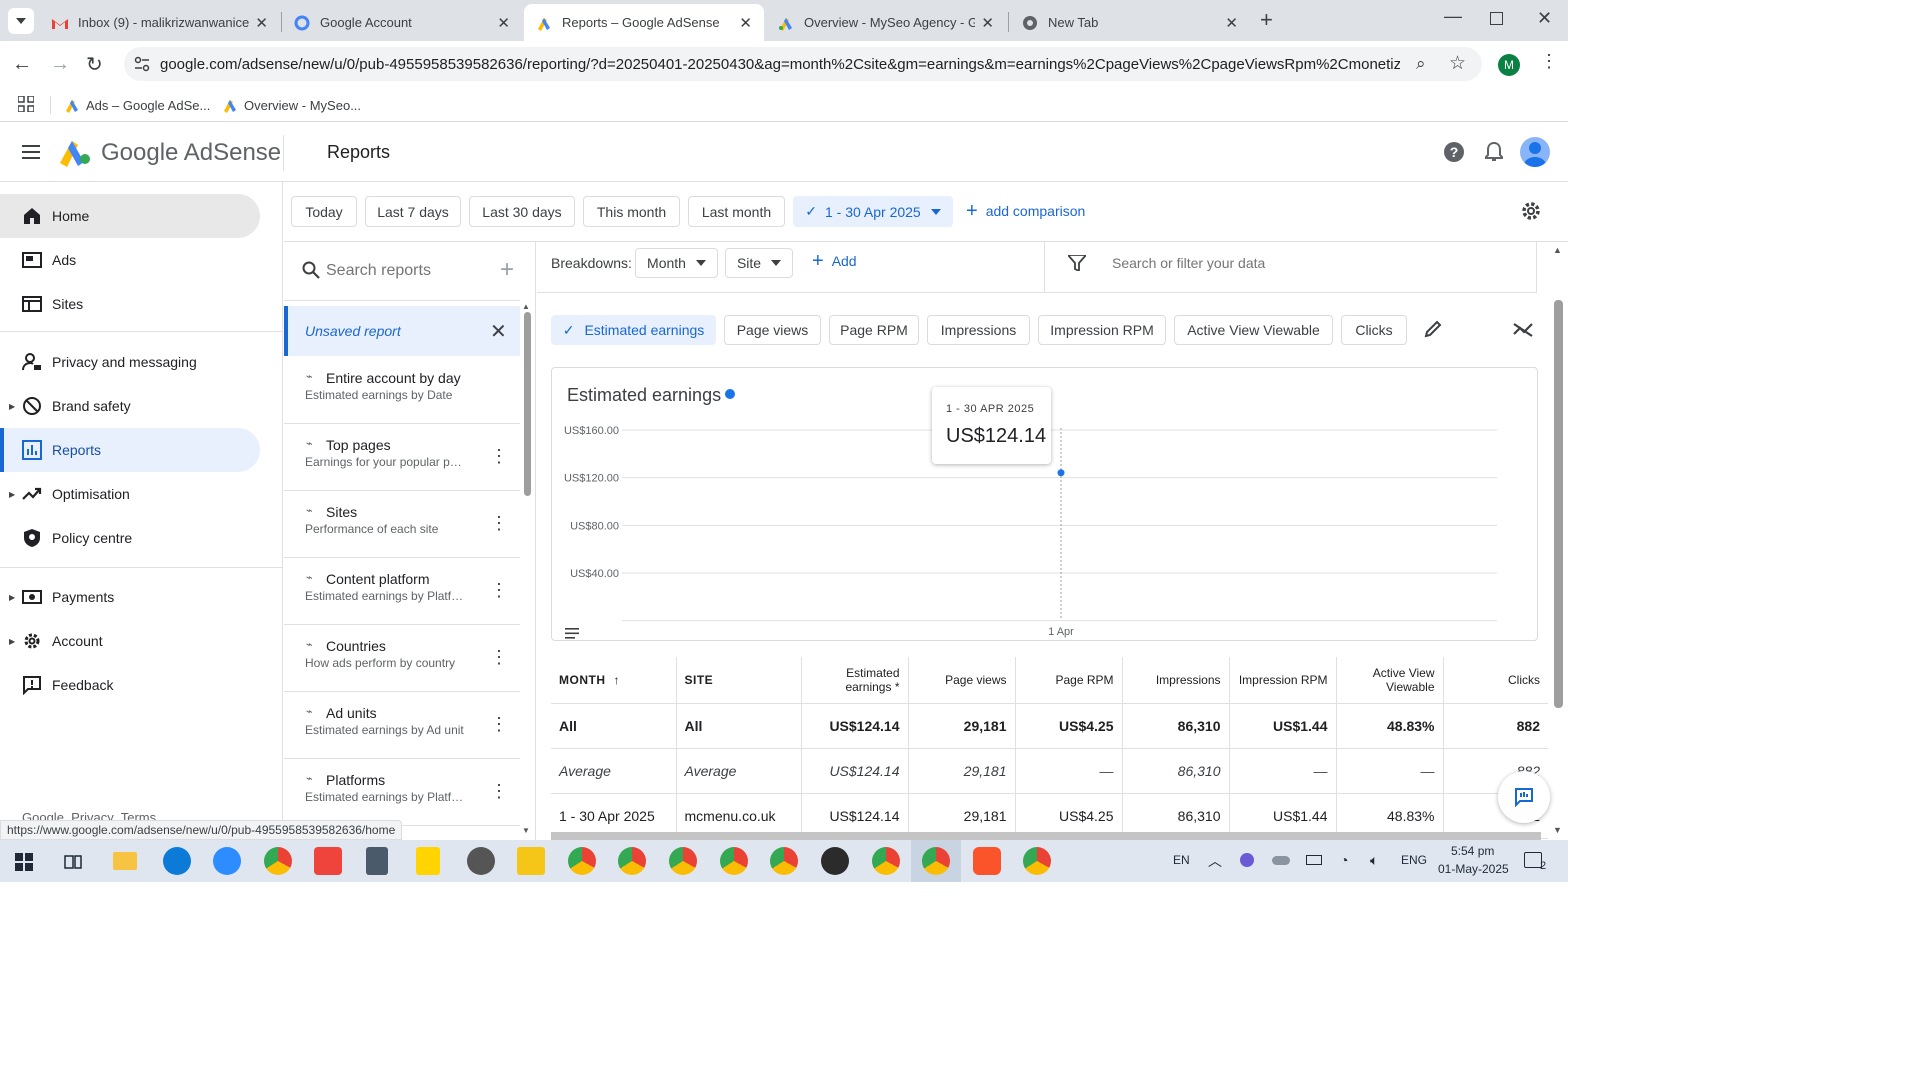  I want to click on metric-chip-clicks: Clicks, so click(1374, 330).